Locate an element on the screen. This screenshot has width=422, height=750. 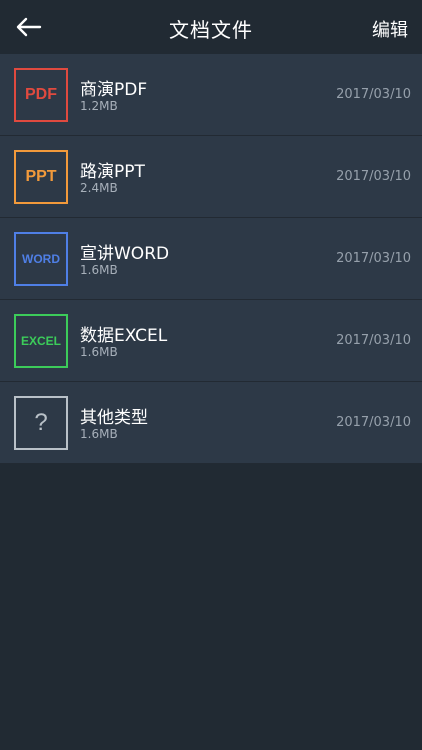
ppt-file-icon: PPT is located at coordinates (41, 177).